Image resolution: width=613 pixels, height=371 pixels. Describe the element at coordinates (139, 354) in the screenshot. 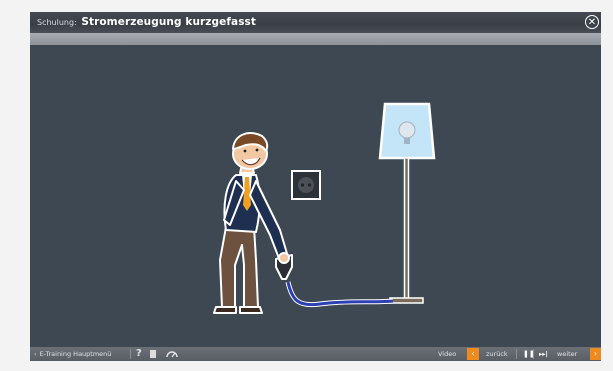

I see `help-icon: ?` at that location.